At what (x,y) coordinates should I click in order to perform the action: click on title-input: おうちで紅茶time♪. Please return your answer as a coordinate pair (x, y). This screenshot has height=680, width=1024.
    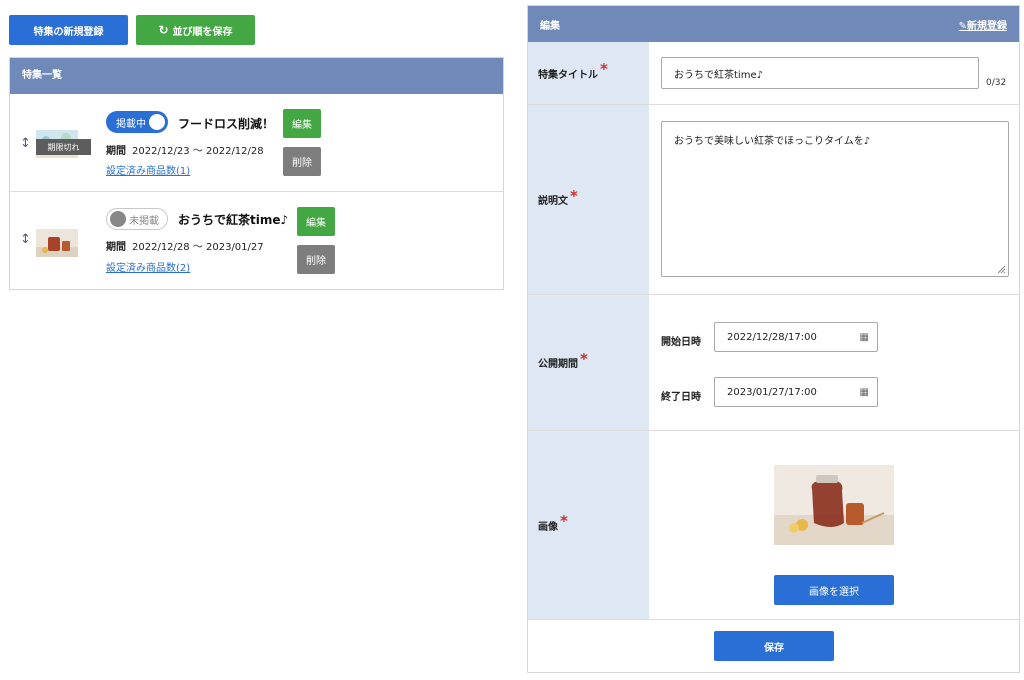
    Looking at the image, I should click on (820, 73).